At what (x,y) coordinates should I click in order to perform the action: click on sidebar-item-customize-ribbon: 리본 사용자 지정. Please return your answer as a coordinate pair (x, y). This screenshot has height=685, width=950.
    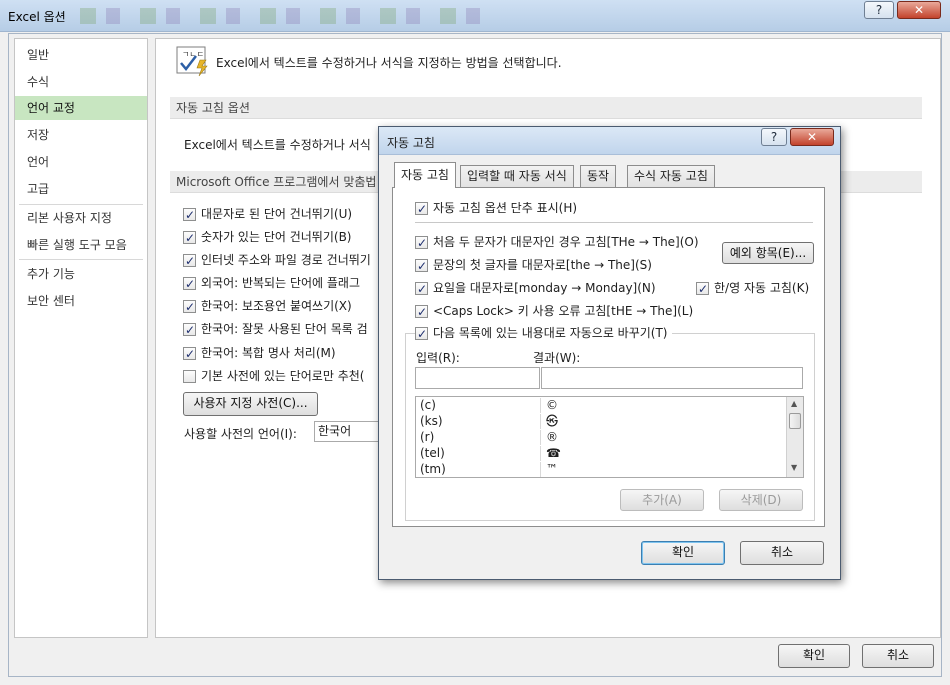
    Looking at the image, I should click on (81, 218).